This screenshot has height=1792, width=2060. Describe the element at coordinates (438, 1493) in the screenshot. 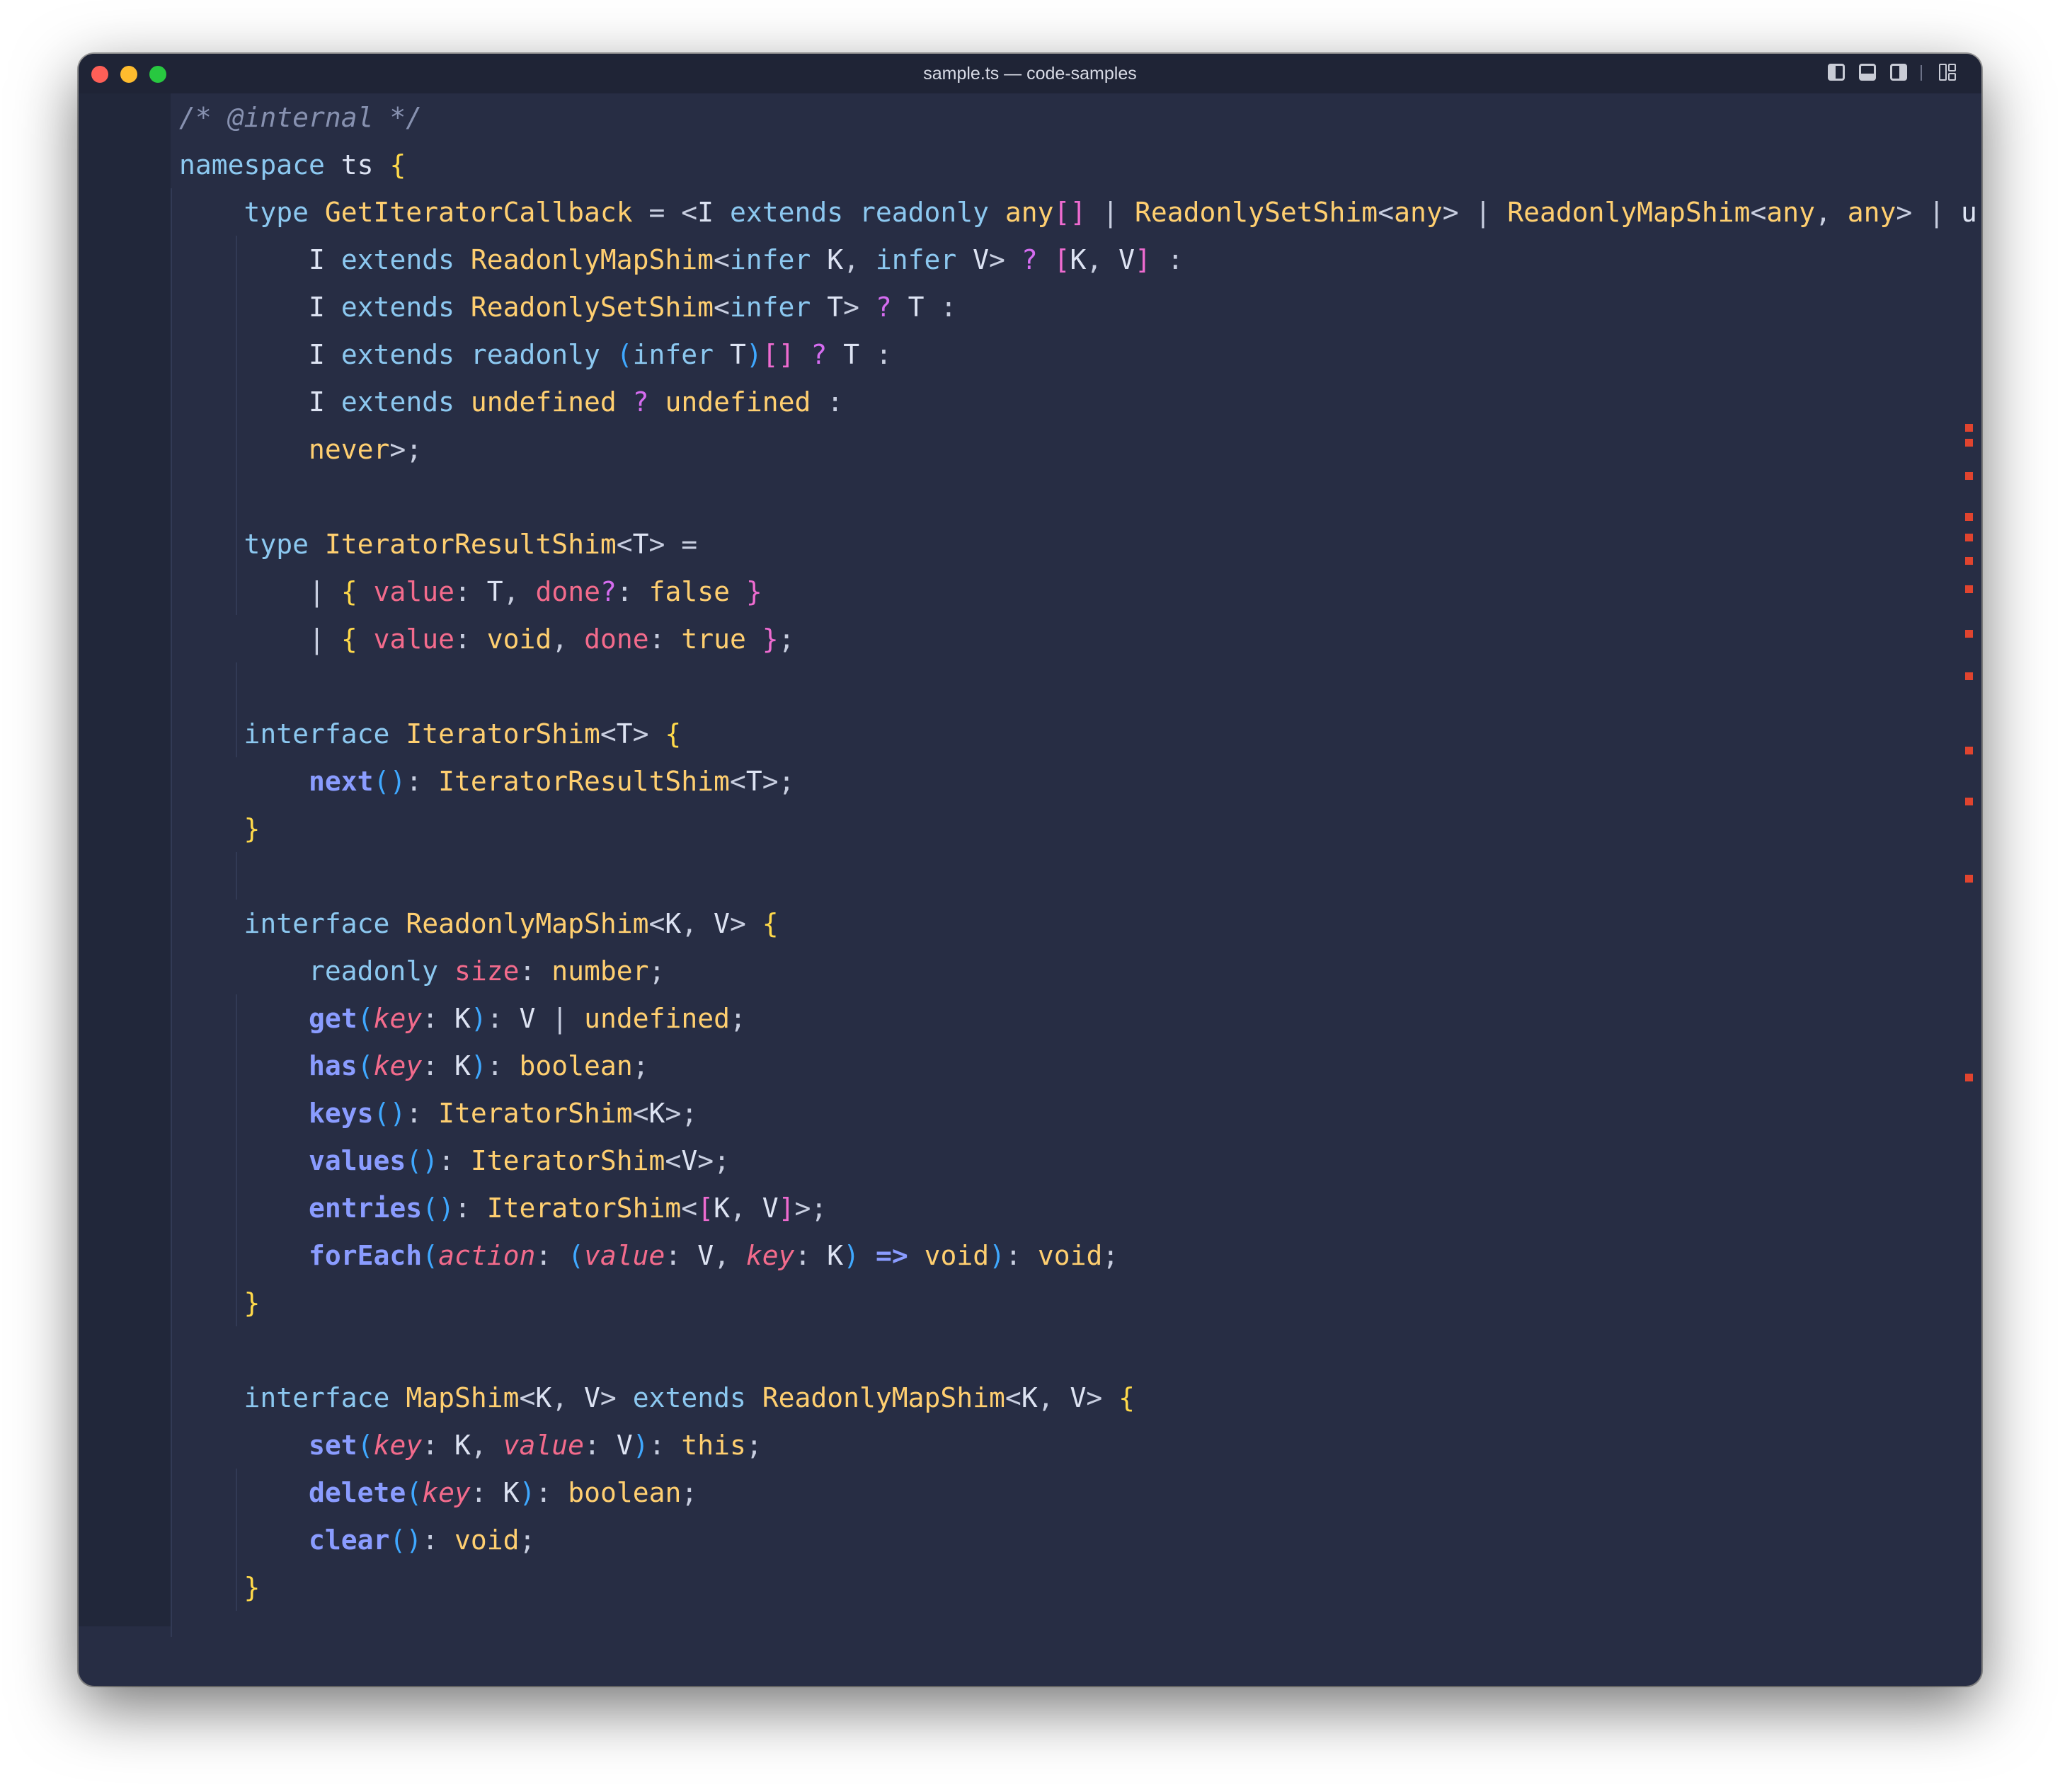

I see `code-line: delete(key: K): boolean;` at that location.